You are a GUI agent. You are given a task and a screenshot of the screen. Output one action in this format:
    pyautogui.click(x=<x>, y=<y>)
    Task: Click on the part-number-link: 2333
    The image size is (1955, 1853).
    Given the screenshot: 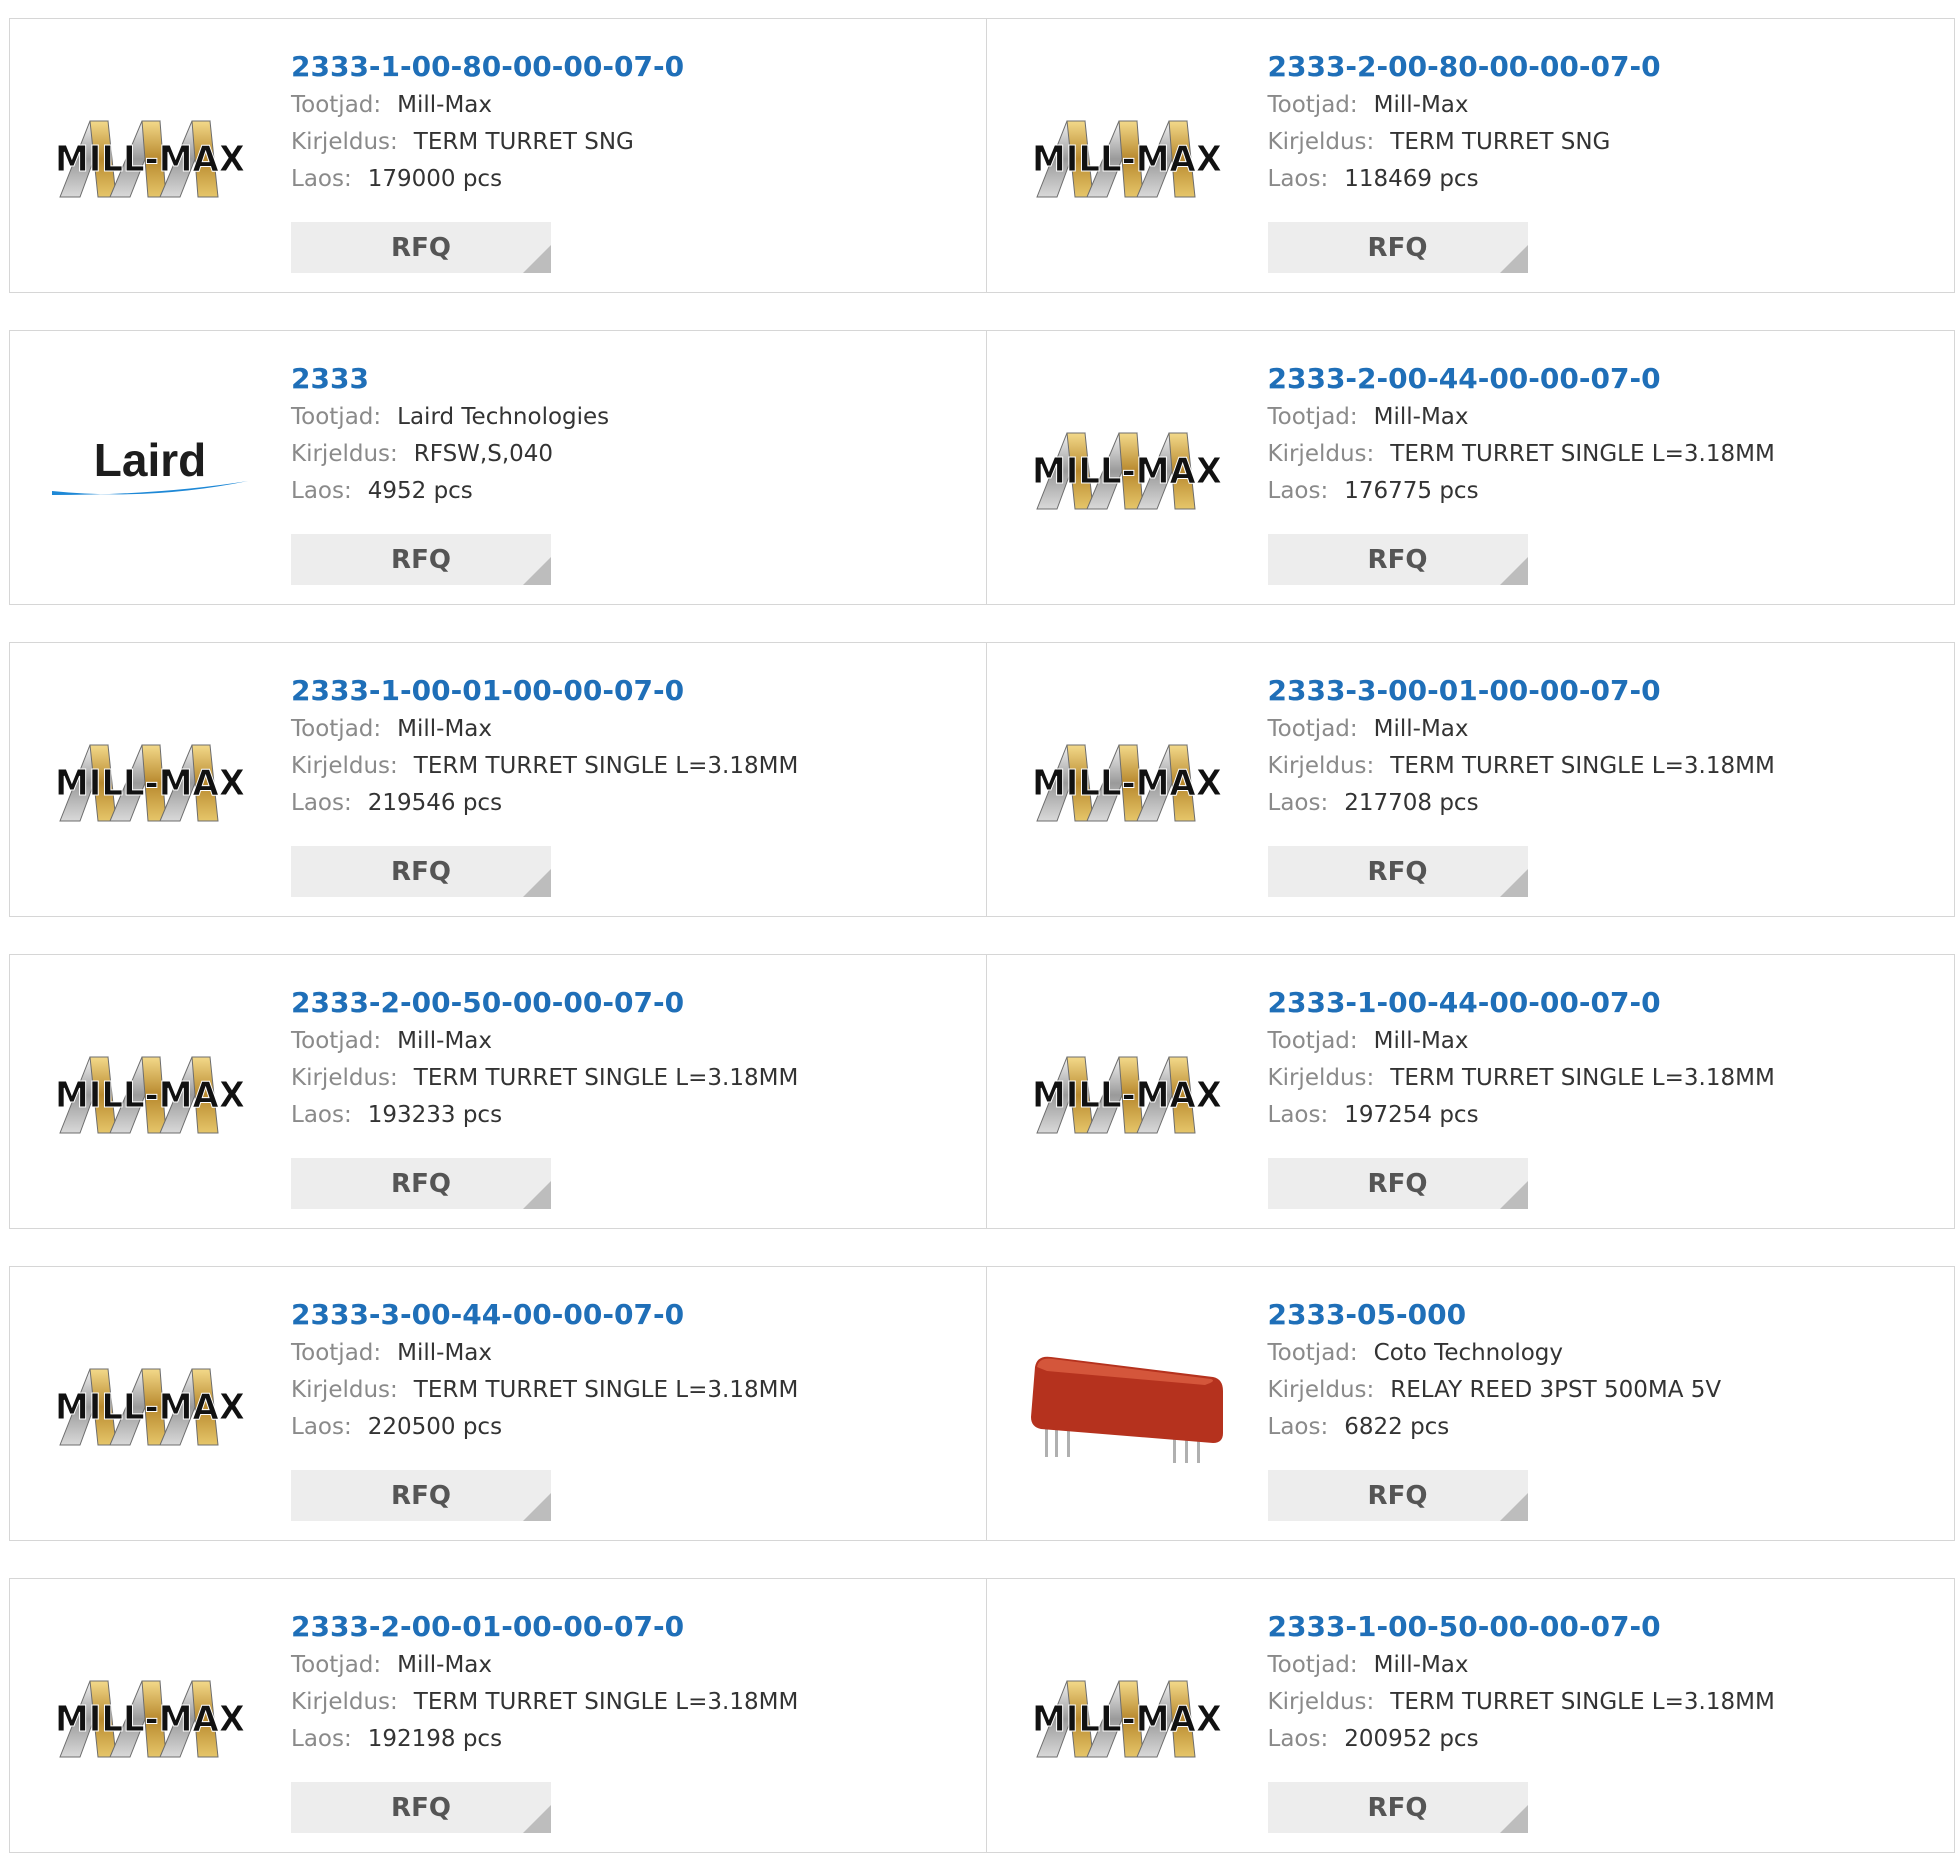 What is the action you would take?
    pyautogui.click(x=621, y=379)
    